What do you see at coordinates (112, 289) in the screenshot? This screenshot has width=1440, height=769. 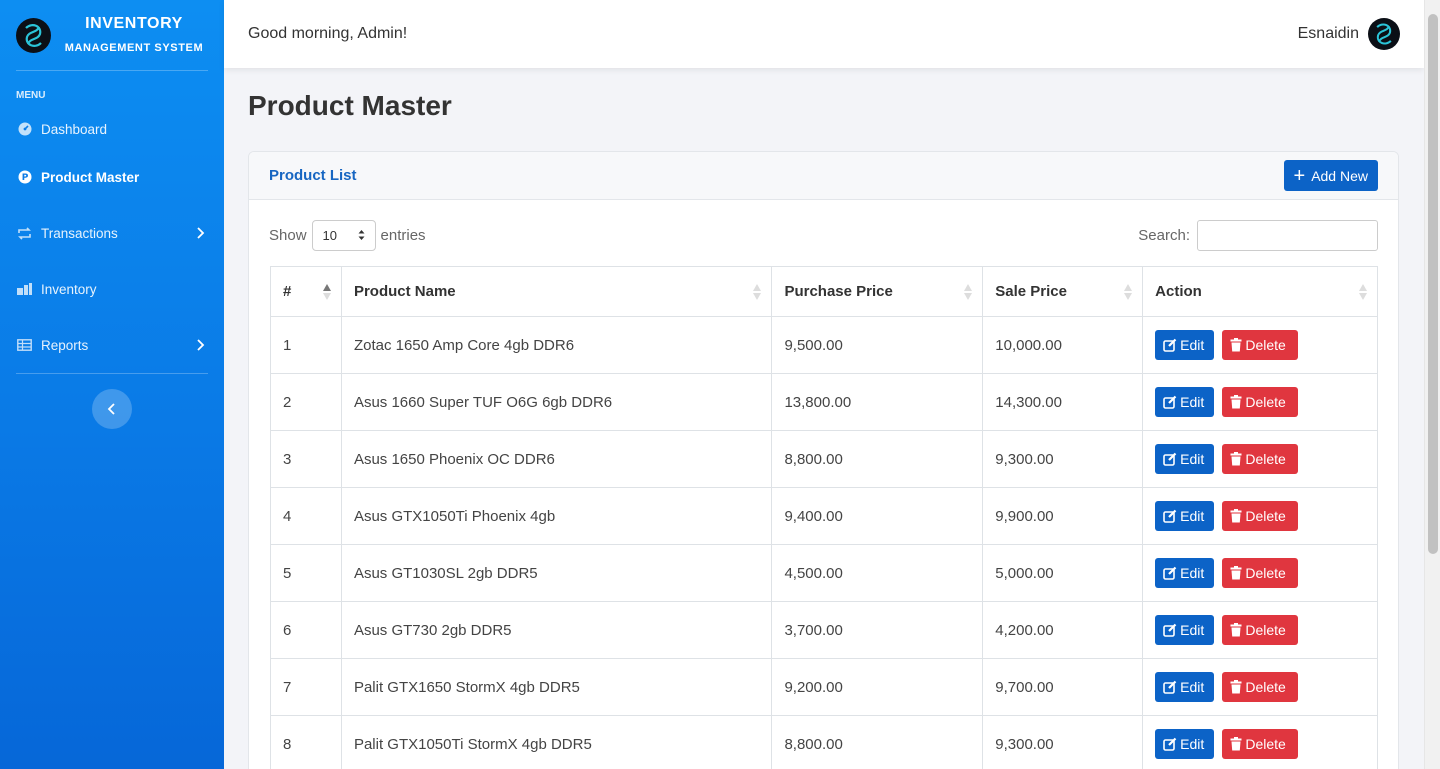 I see `sidebar-item-inventory: Inventory` at bounding box center [112, 289].